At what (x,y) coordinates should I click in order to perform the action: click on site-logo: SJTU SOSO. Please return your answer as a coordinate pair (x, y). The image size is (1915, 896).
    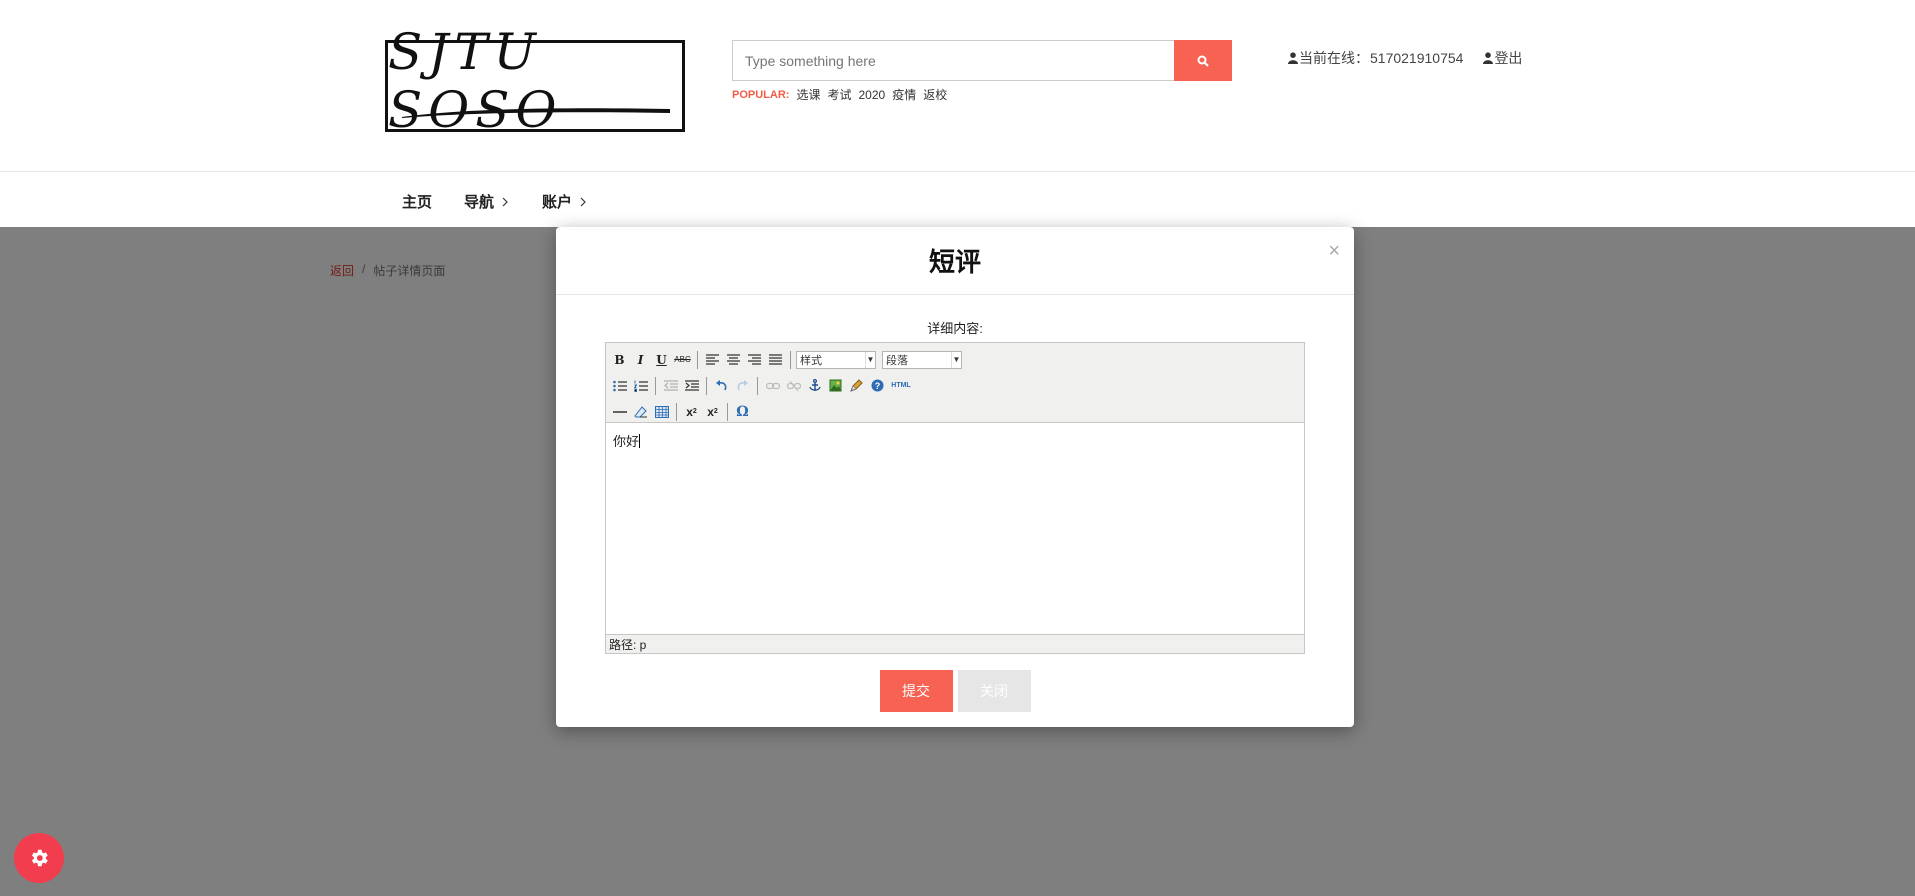
    Looking at the image, I should click on (535, 81).